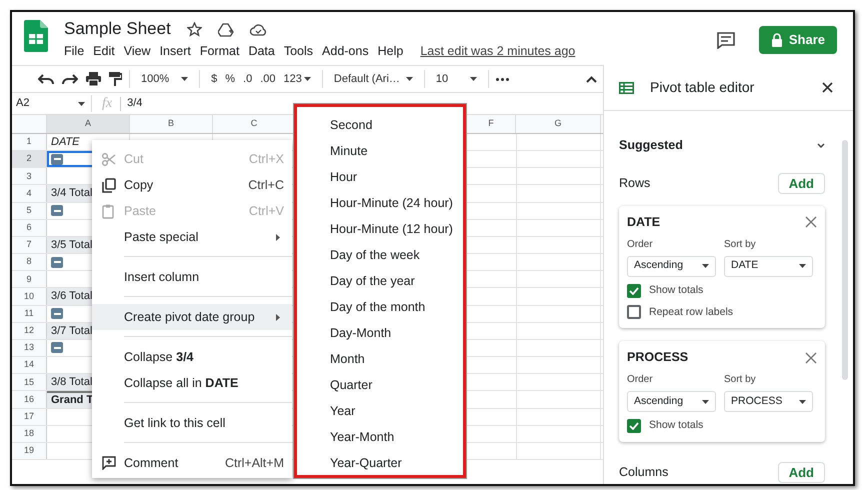 This screenshot has height=490, width=862. I want to click on cloud-icon, so click(258, 29).